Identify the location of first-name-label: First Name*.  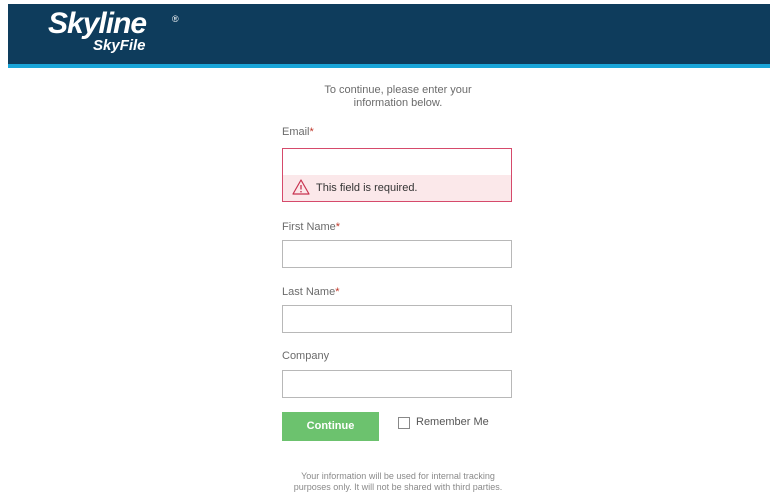
(311, 227).